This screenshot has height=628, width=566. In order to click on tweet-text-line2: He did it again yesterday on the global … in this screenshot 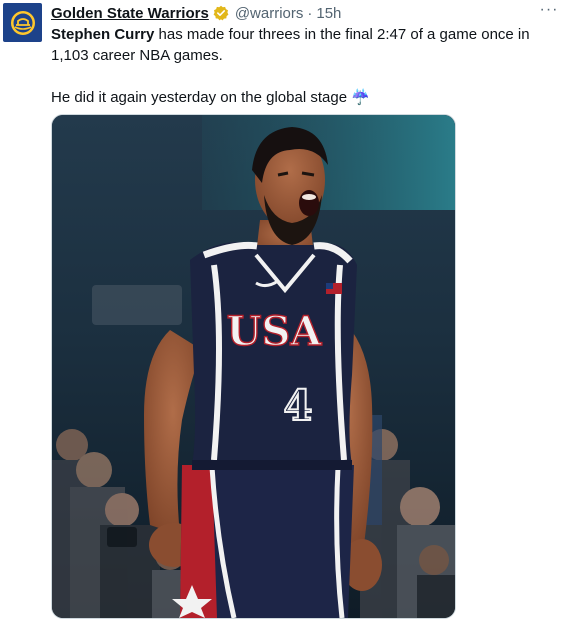, I will do `click(210, 97)`.